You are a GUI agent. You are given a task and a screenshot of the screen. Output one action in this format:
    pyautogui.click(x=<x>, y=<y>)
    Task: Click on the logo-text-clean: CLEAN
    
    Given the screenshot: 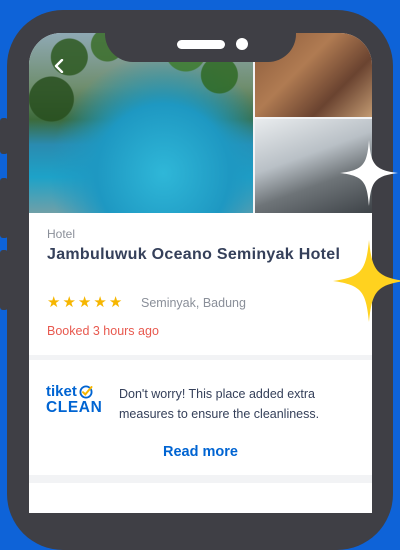 What is the action you would take?
    pyautogui.click(x=74, y=407)
    